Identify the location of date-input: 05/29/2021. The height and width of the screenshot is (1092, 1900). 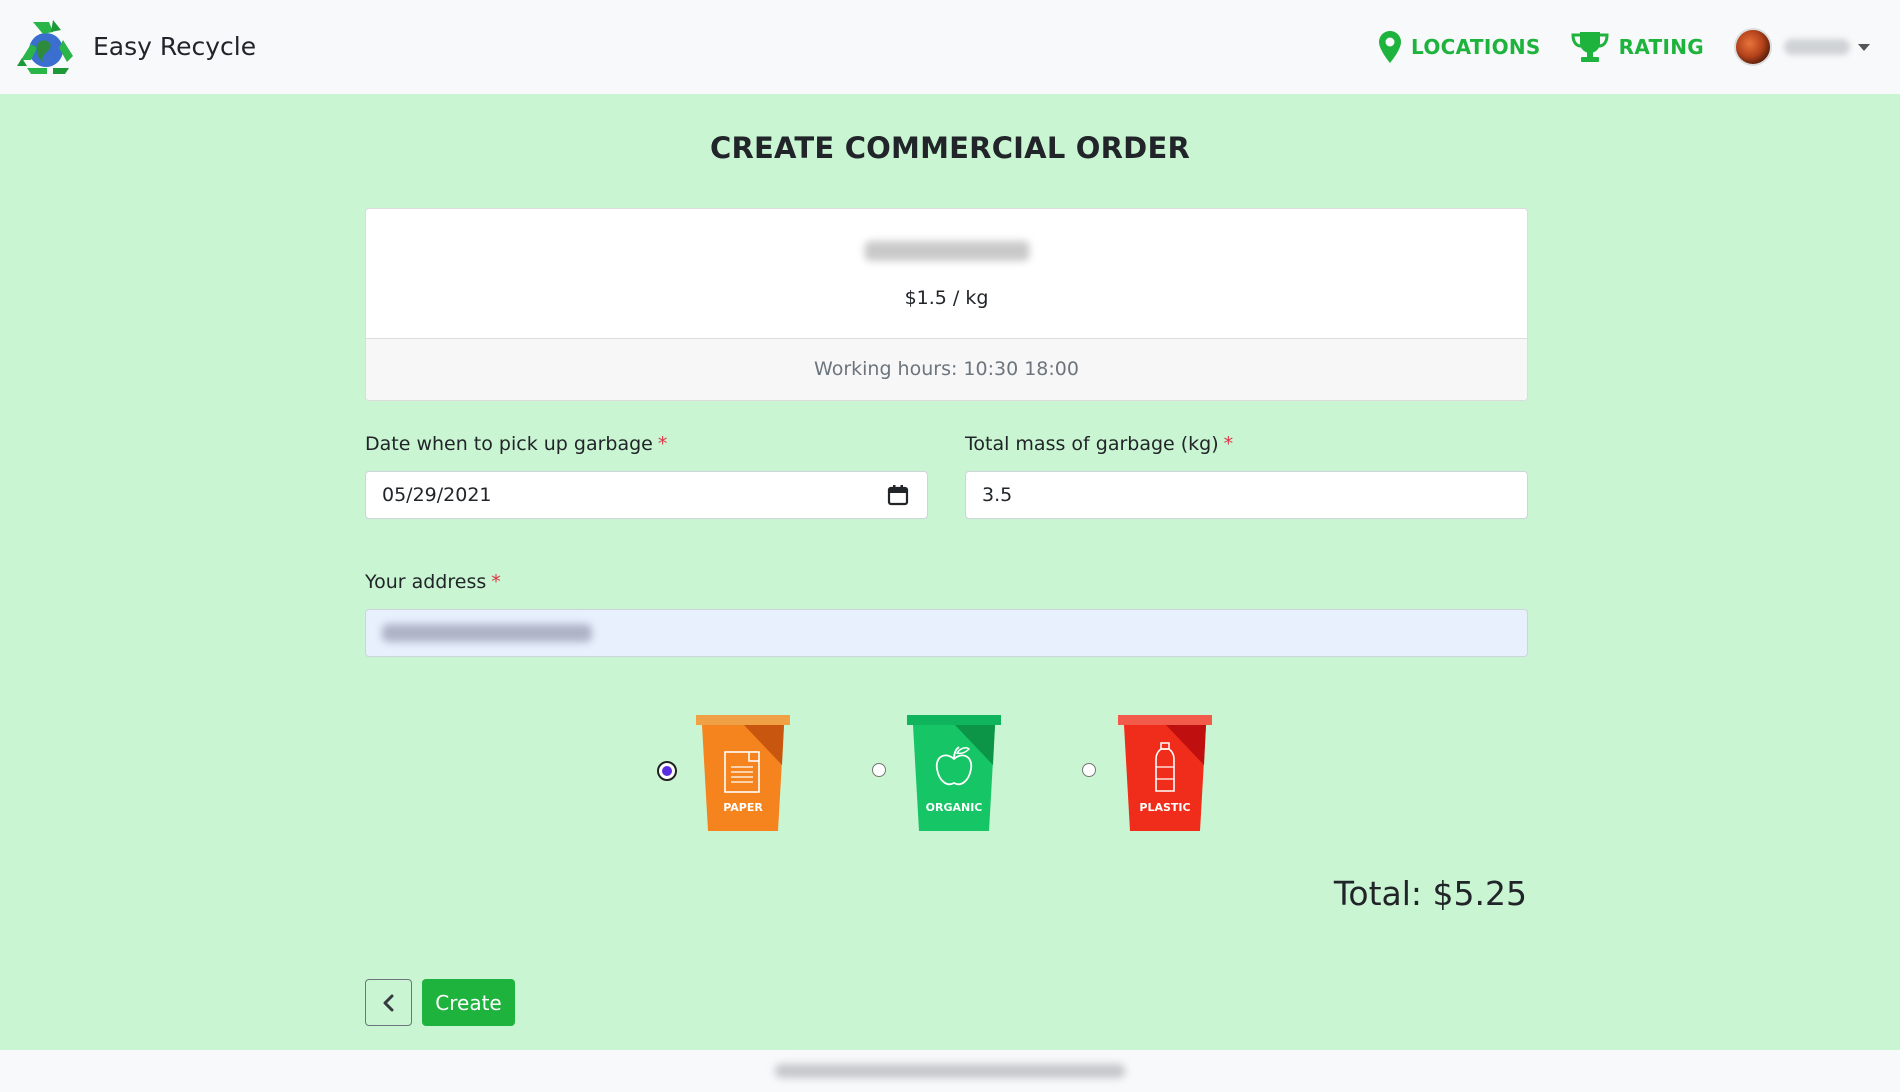
(646, 495).